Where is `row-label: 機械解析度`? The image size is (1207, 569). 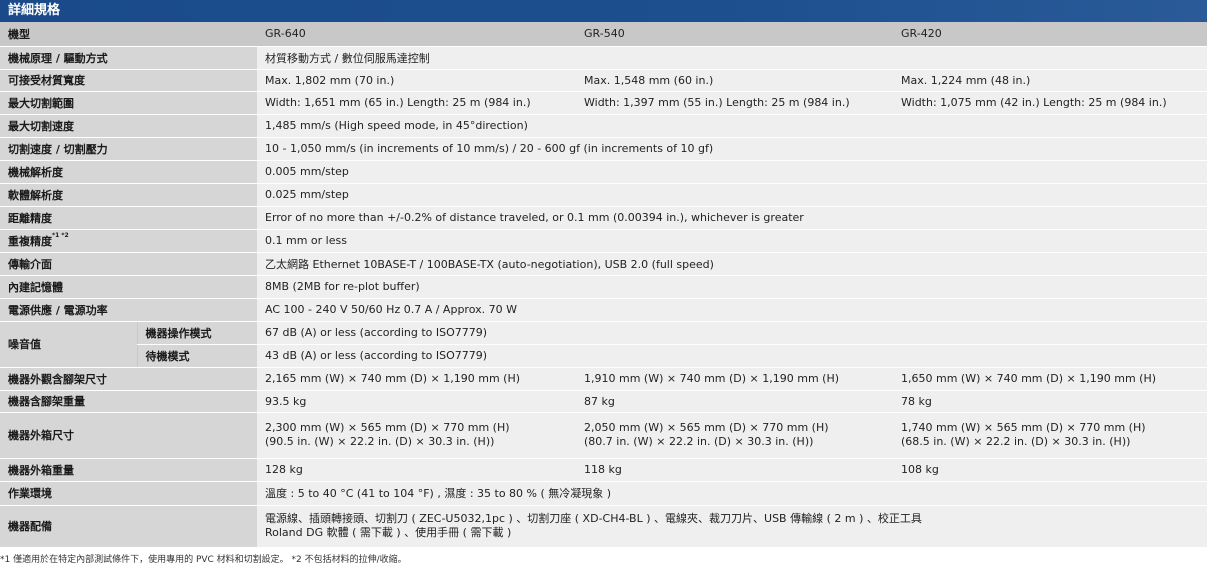
row-label: 機械解析度 is located at coordinates (128, 172).